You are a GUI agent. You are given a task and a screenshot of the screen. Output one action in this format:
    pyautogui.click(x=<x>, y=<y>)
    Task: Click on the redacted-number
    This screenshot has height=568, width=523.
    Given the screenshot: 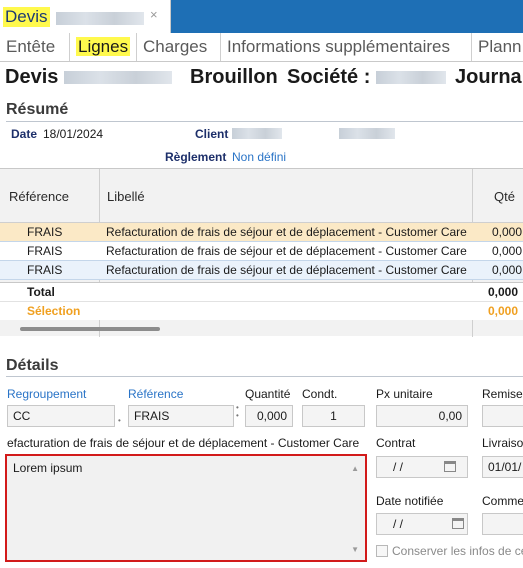 What is the action you would take?
    pyautogui.click(x=118, y=77)
    